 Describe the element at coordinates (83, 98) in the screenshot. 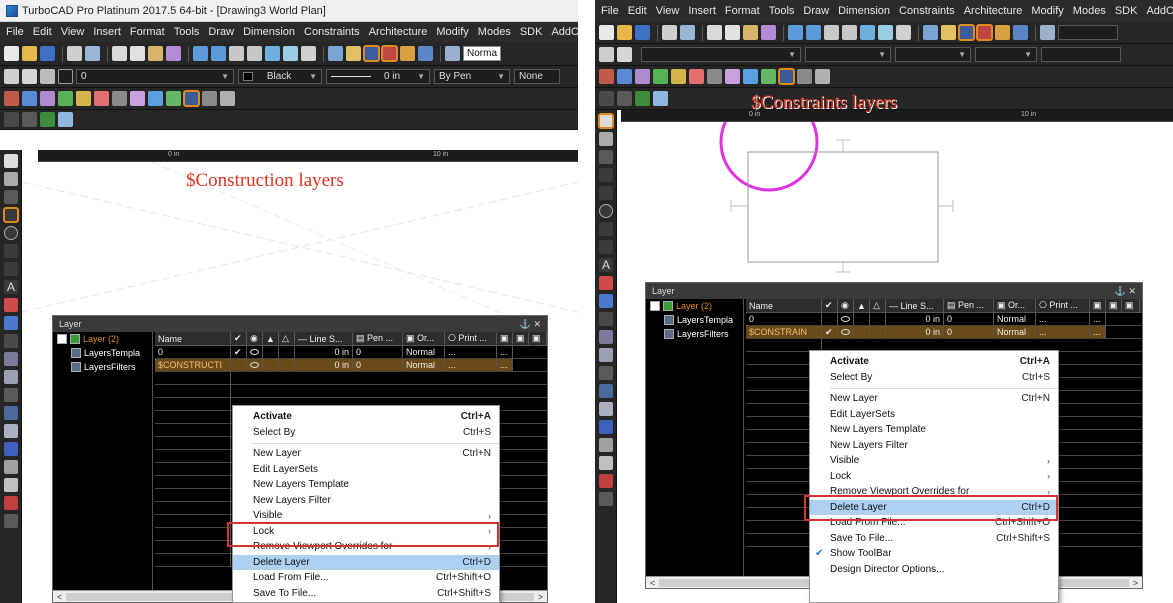

I see `dimension-icon` at that location.